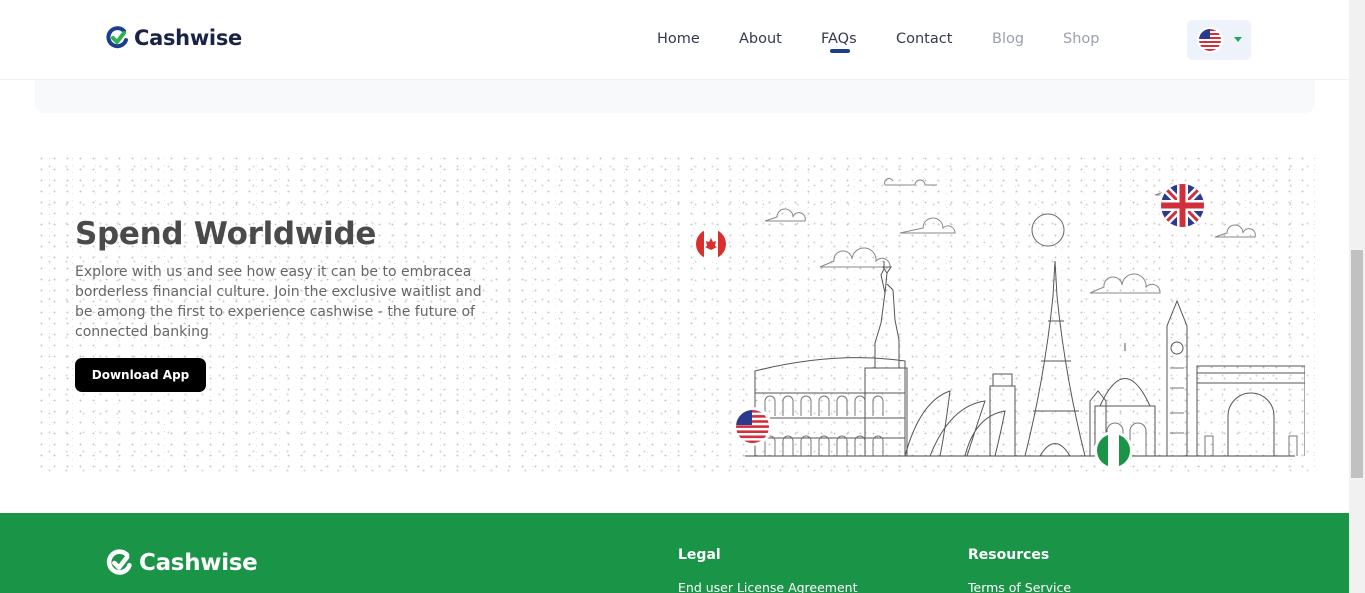  What do you see at coordinates (840, 51) in the screenshot?
I see `active-nav-indicator` at bounding box center [840, 51].